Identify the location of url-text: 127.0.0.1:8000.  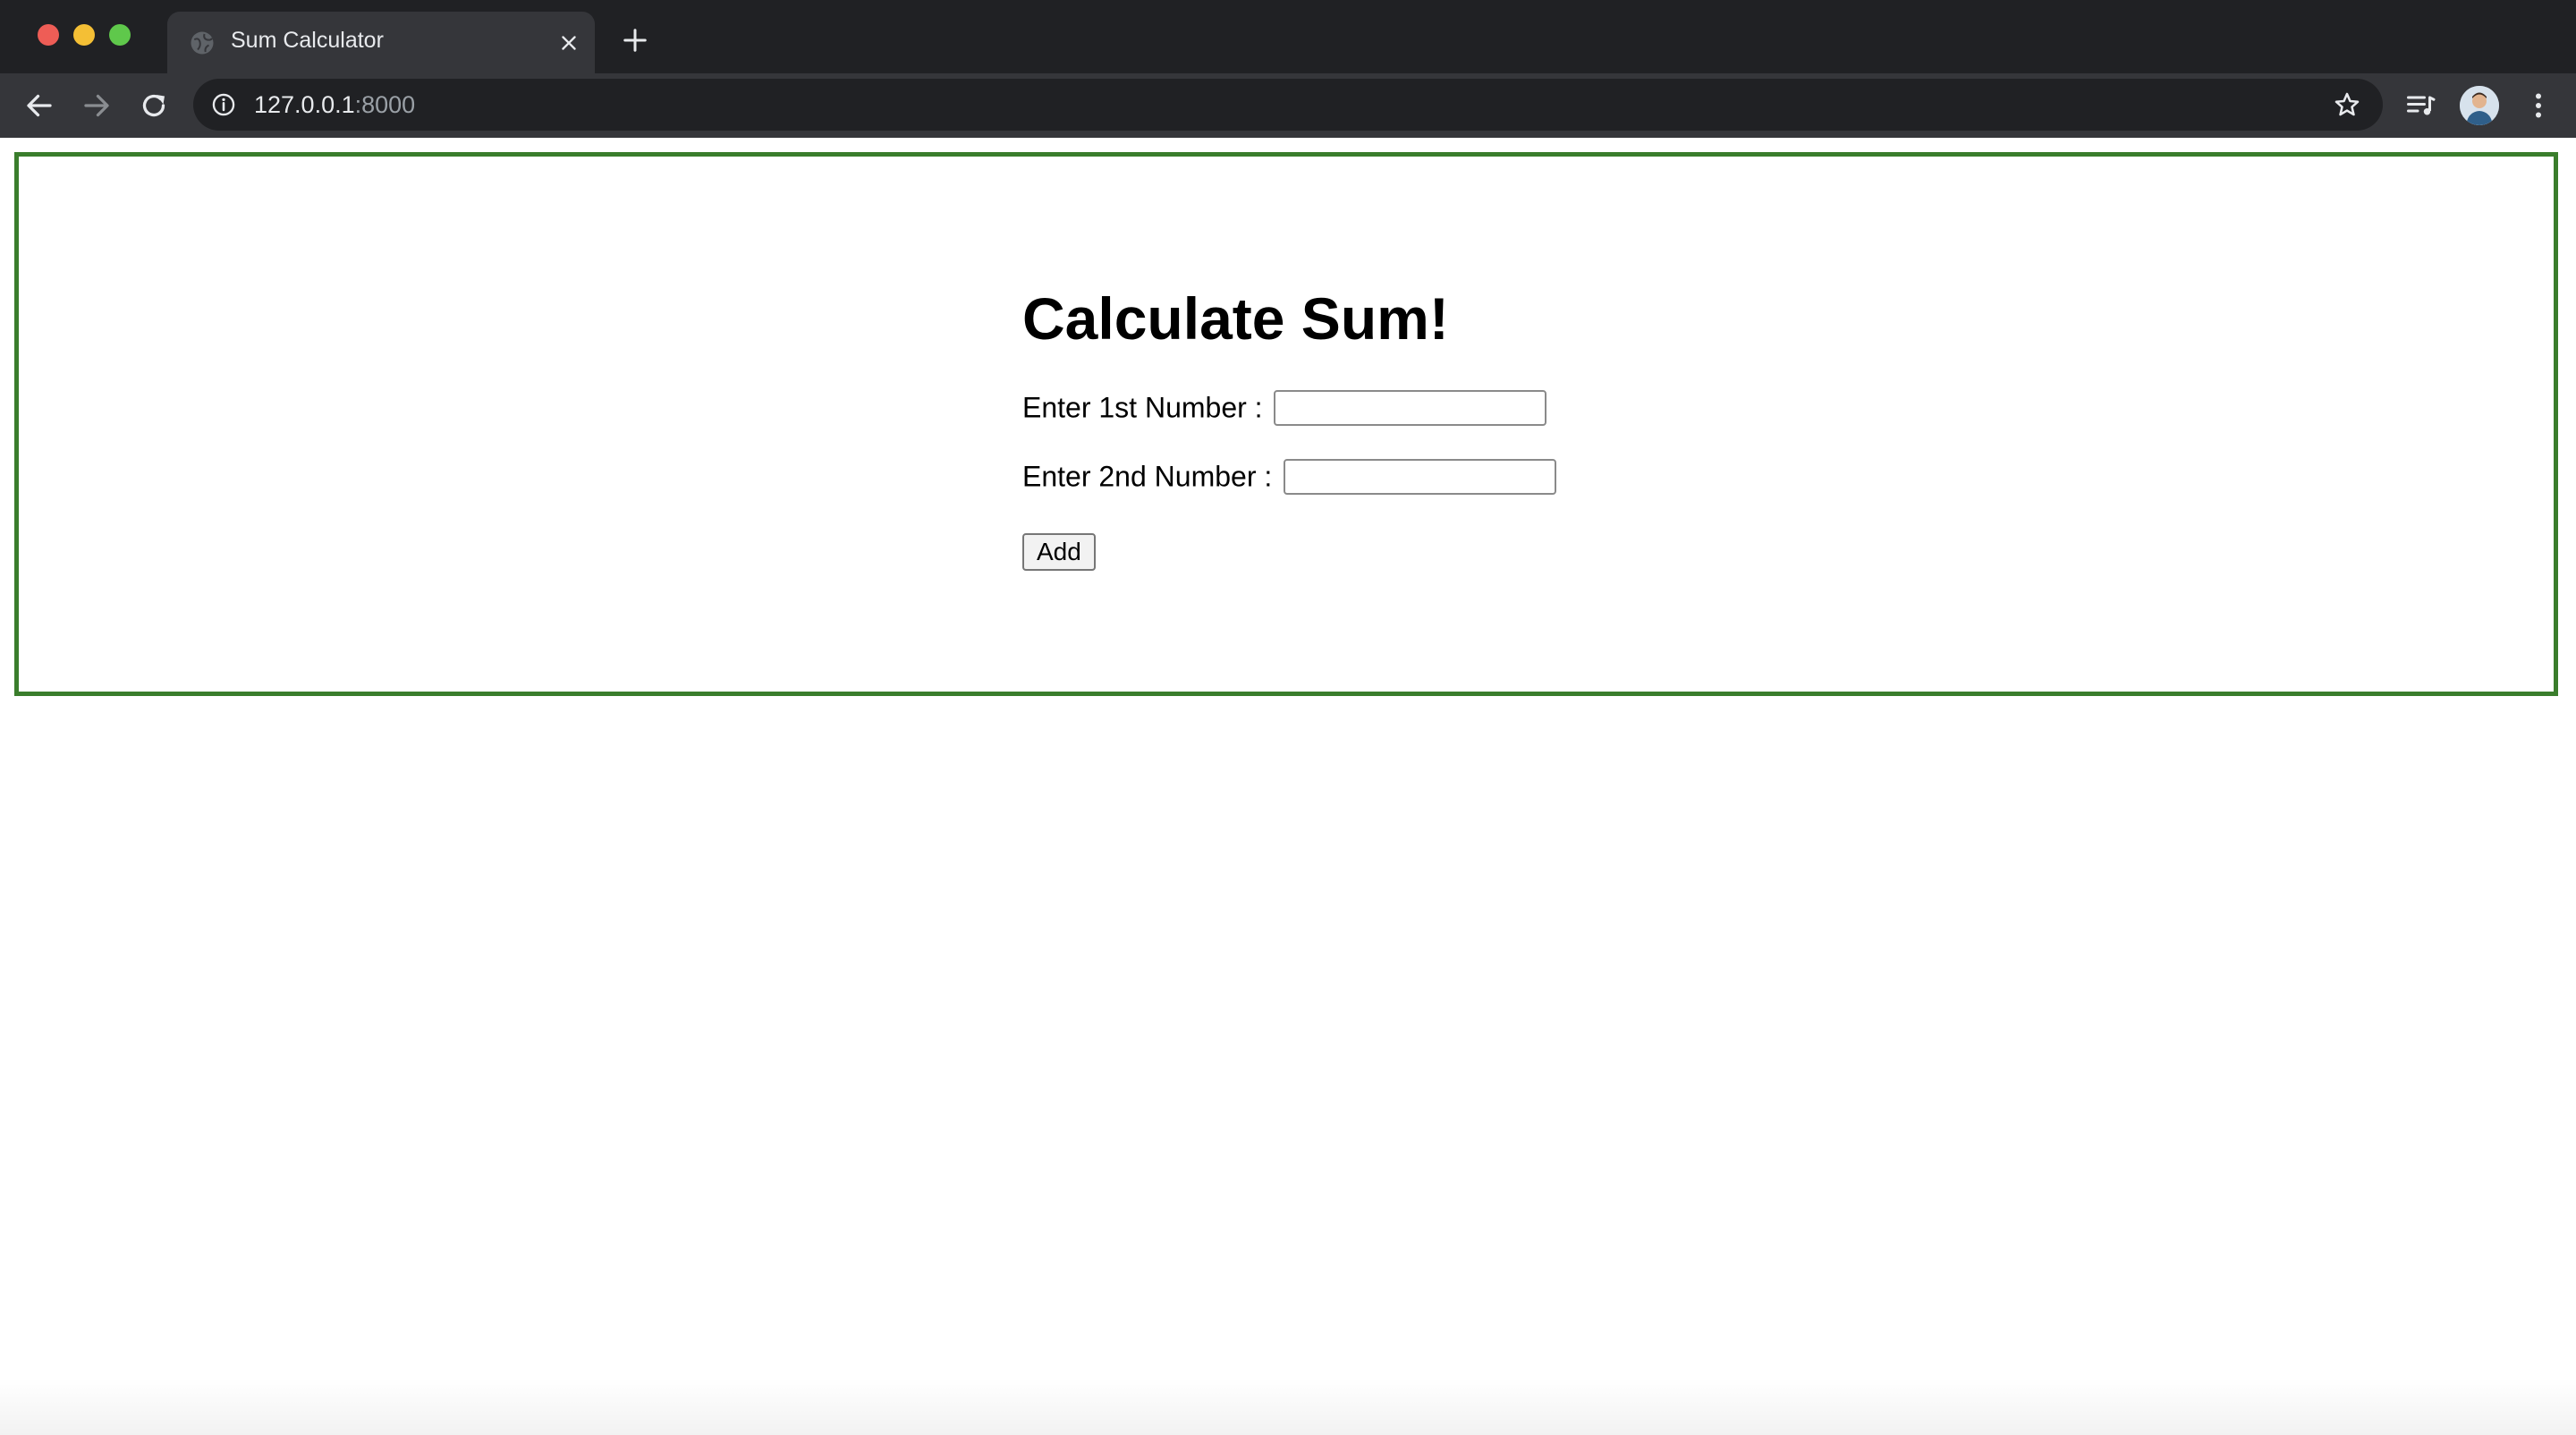
(334, 105).